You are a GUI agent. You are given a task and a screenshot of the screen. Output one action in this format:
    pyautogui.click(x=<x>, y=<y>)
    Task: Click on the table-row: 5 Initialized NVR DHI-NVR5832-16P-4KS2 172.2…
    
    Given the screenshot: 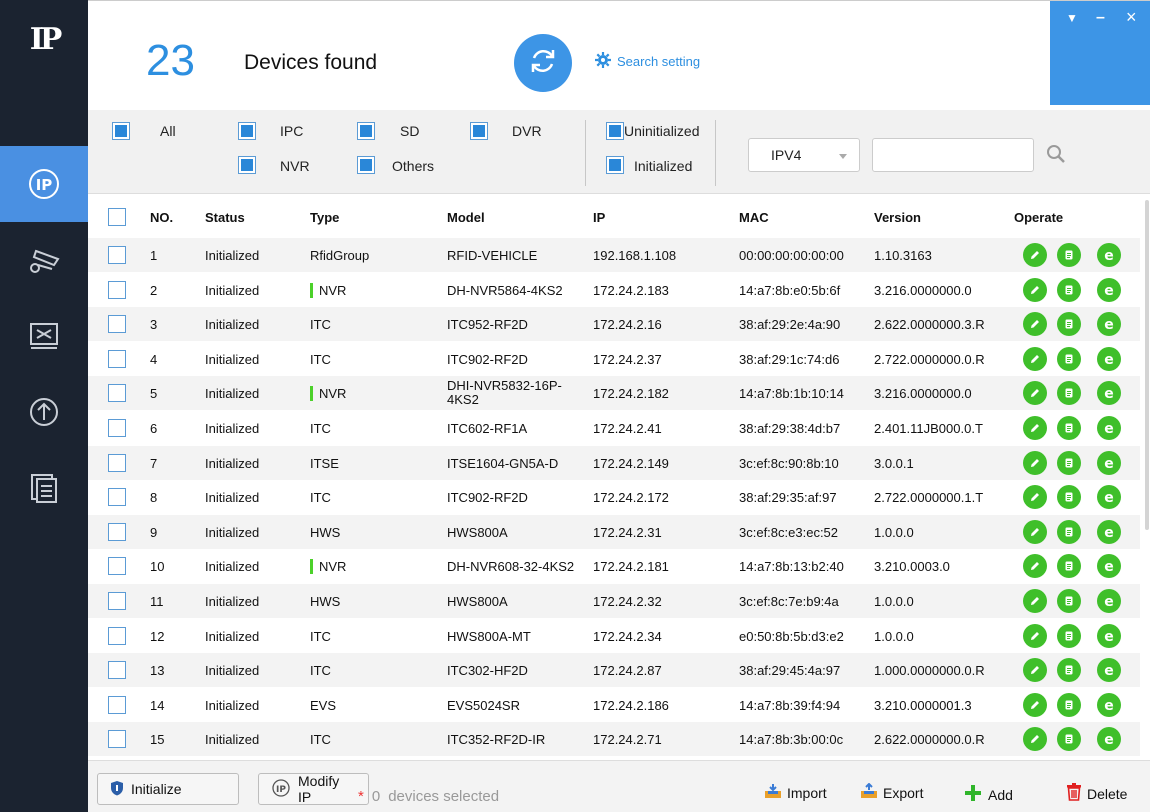 What is the action you would take?
    pyautogui.click(x=614, y=393)
    